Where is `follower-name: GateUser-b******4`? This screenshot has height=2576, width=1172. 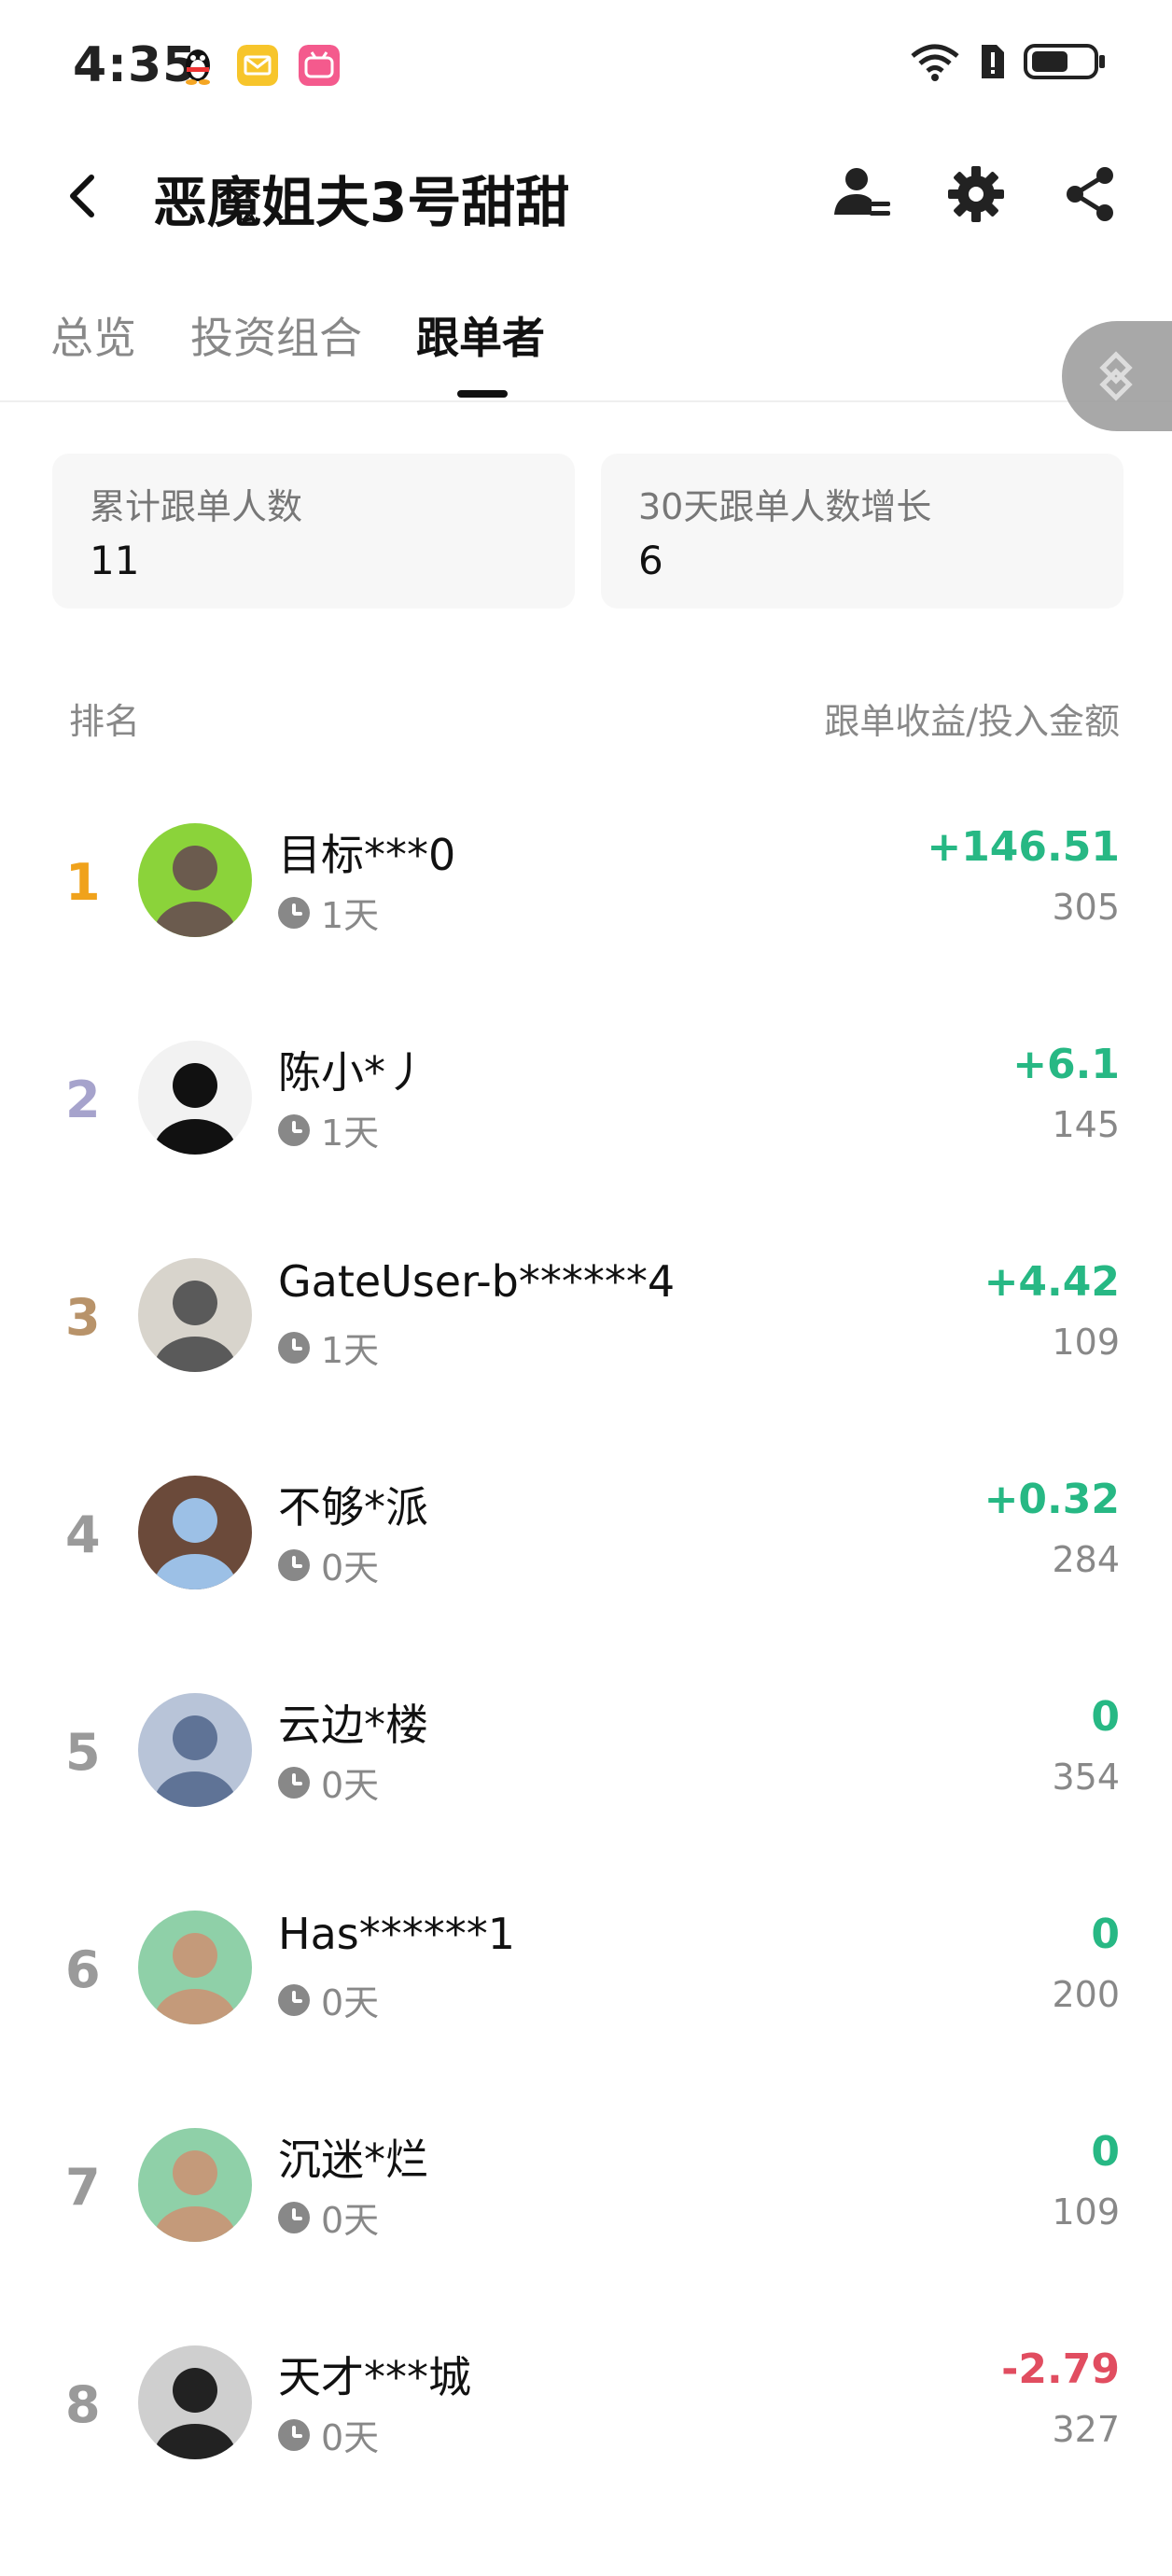
follower-name: GateUser-b******4 is located at coordinates (477, 1281).